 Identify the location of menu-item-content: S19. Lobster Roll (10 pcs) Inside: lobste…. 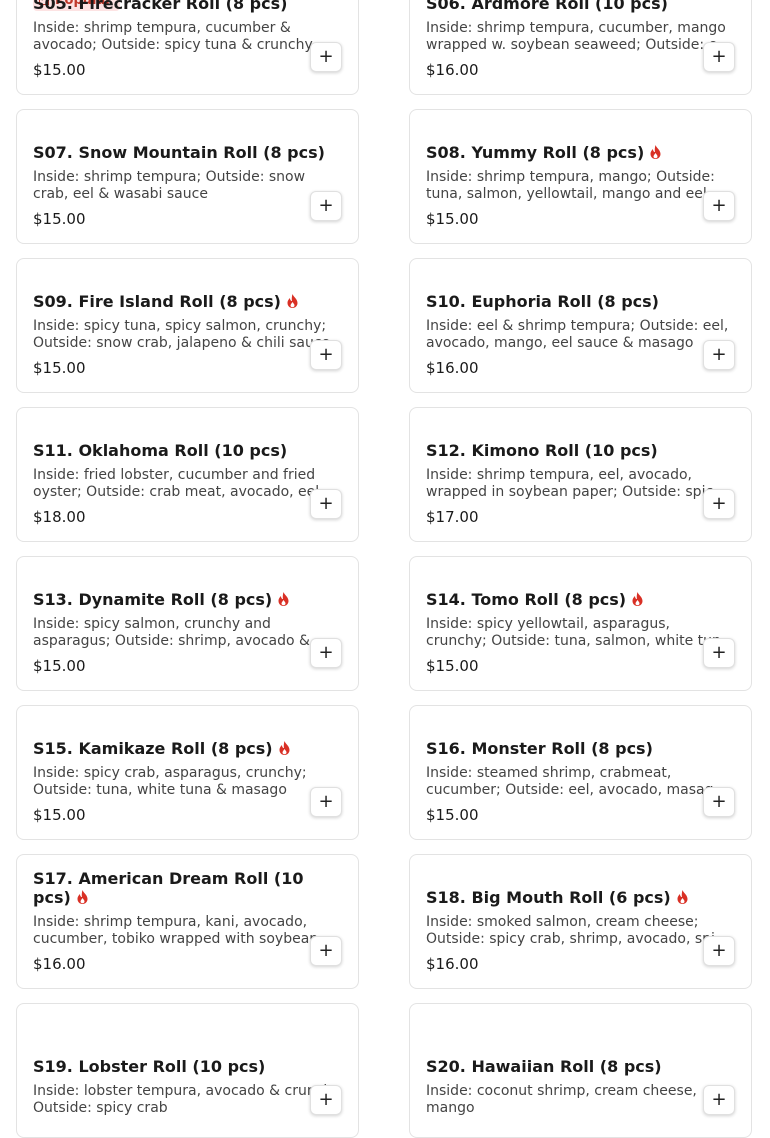
(187, 1090).